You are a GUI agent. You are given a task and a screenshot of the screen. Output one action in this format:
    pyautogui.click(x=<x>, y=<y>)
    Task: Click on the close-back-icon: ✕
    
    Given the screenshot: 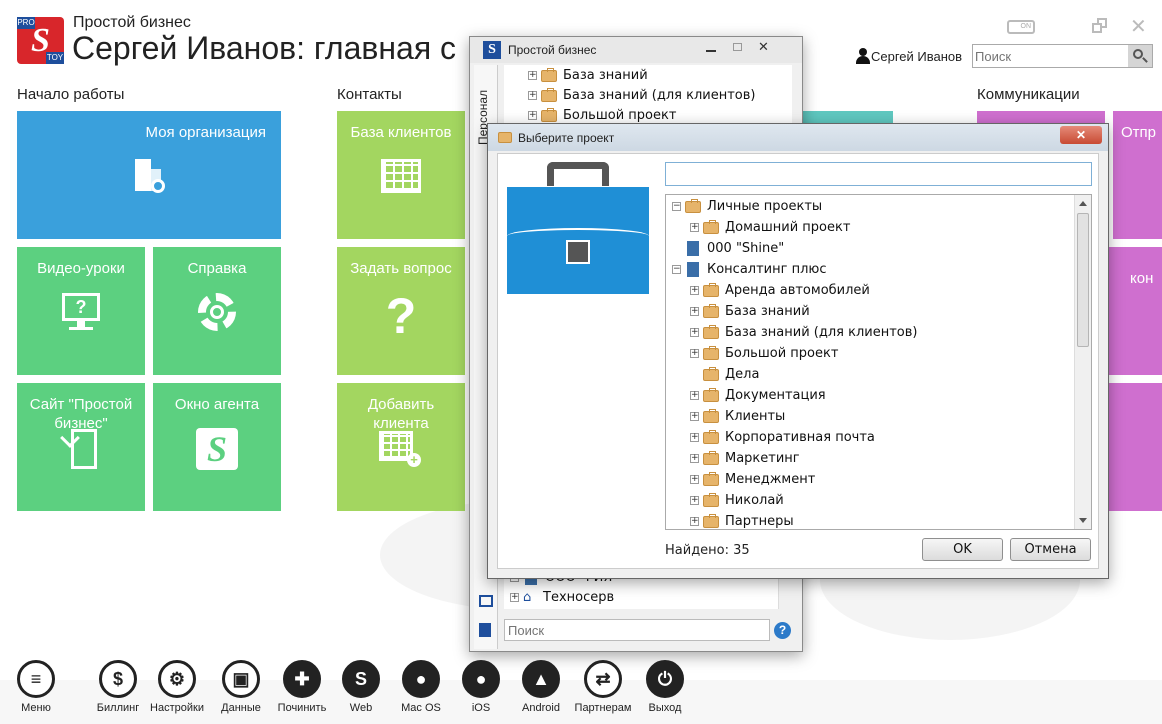 What is the action you would take?
    pyautogui.click(x=763, y=47)
    